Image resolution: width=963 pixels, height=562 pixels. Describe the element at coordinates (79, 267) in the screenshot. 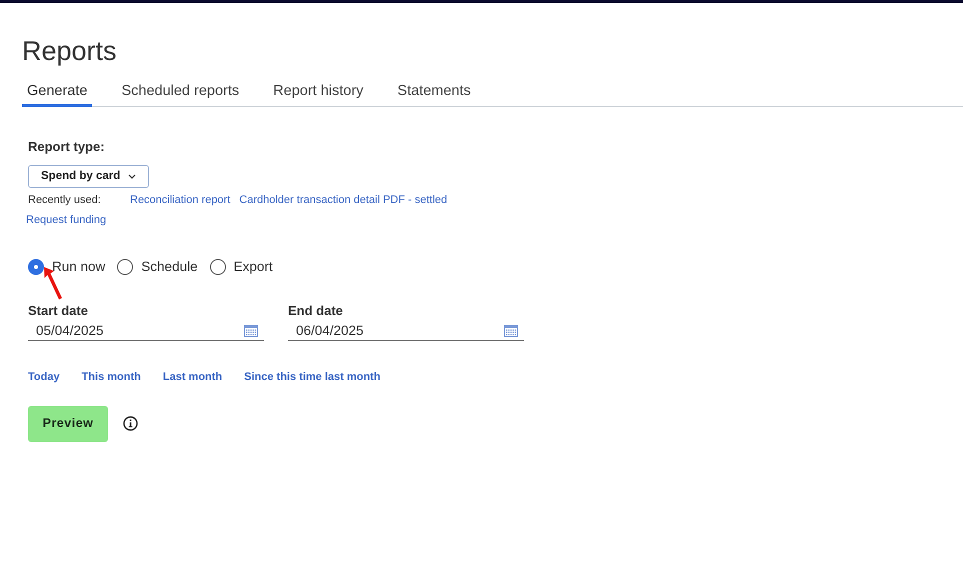

I see `radio-label: Run now` at that location.